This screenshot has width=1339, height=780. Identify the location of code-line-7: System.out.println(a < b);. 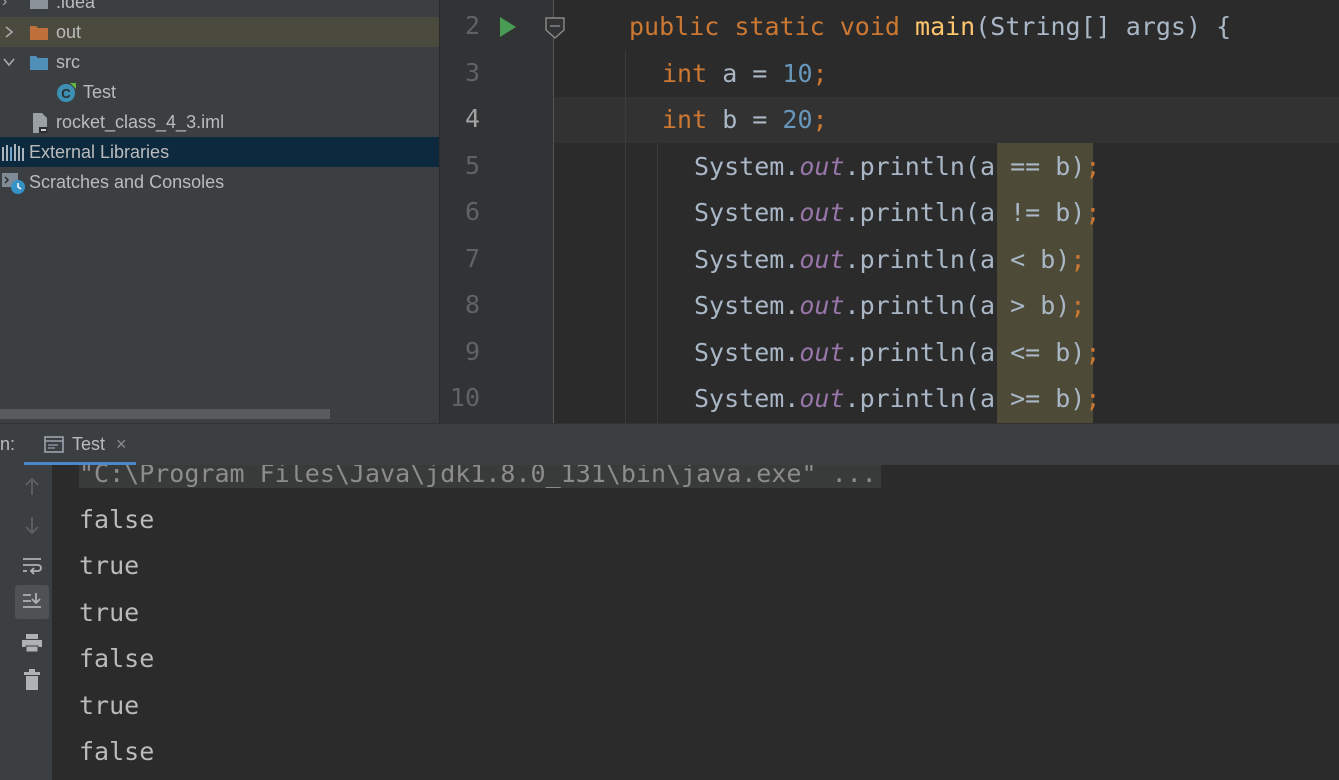
(889, 260).